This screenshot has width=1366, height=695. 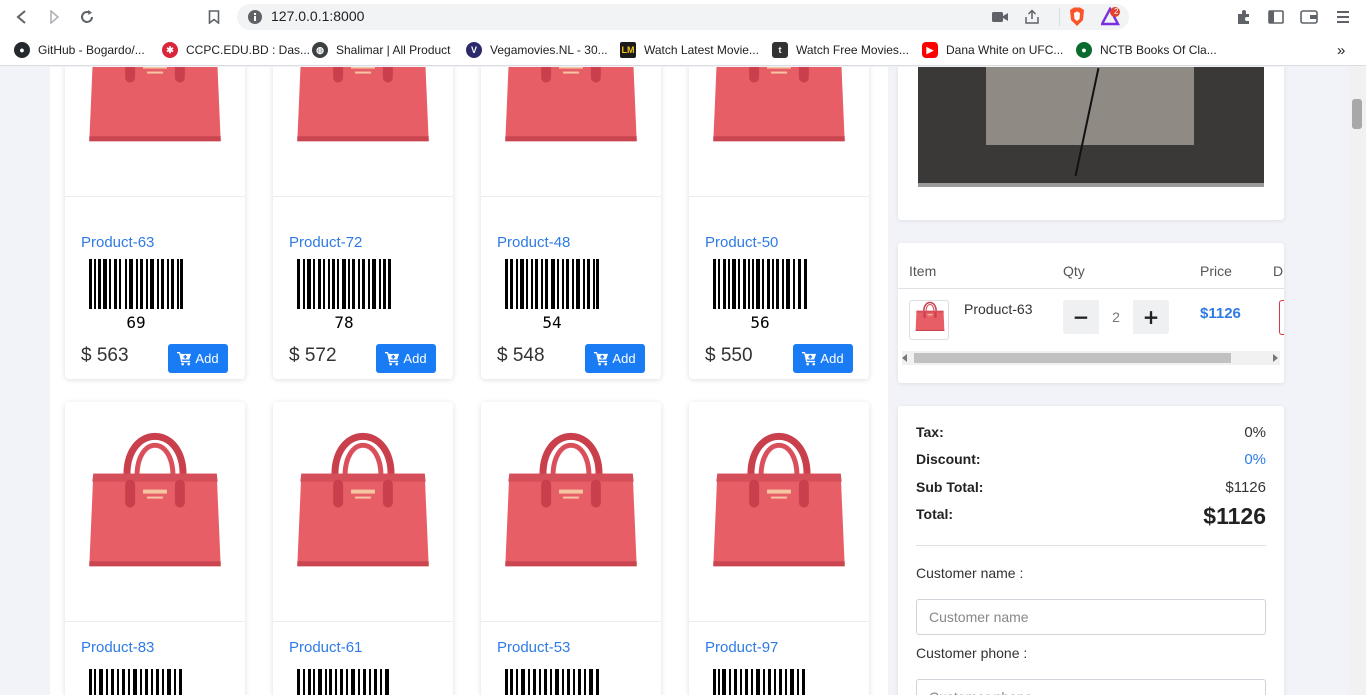 I want to click on total-value: $1126, so click(x=1234, y=516).